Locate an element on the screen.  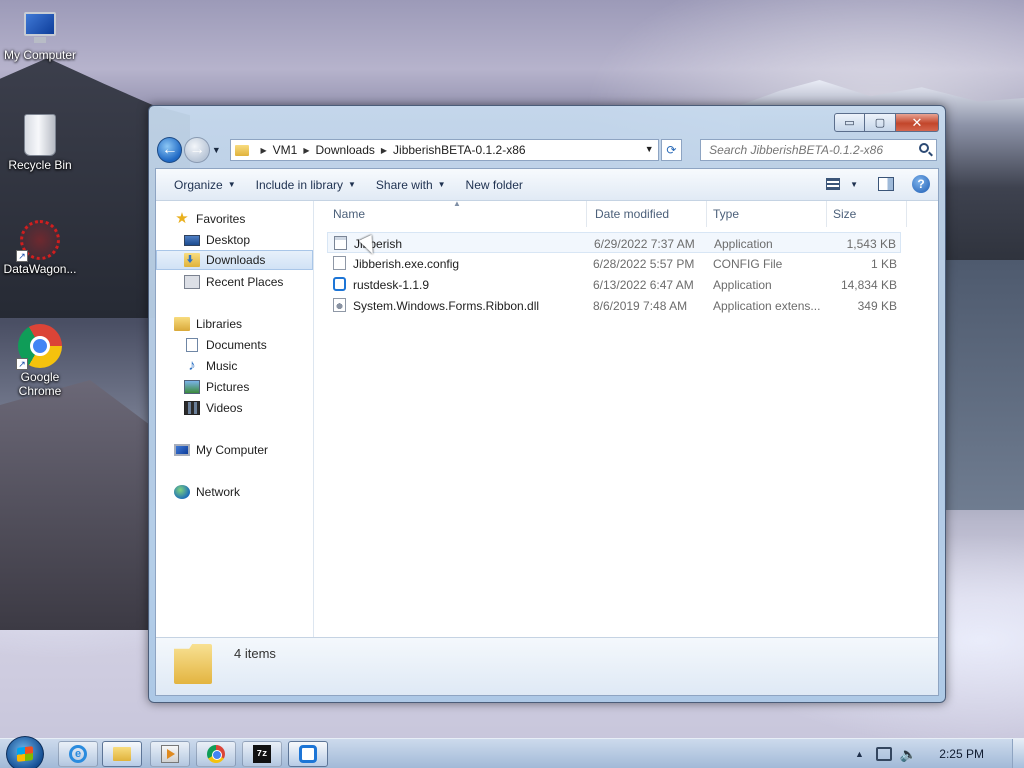
share-with-label: Share with is located at coordinates (404, 184).